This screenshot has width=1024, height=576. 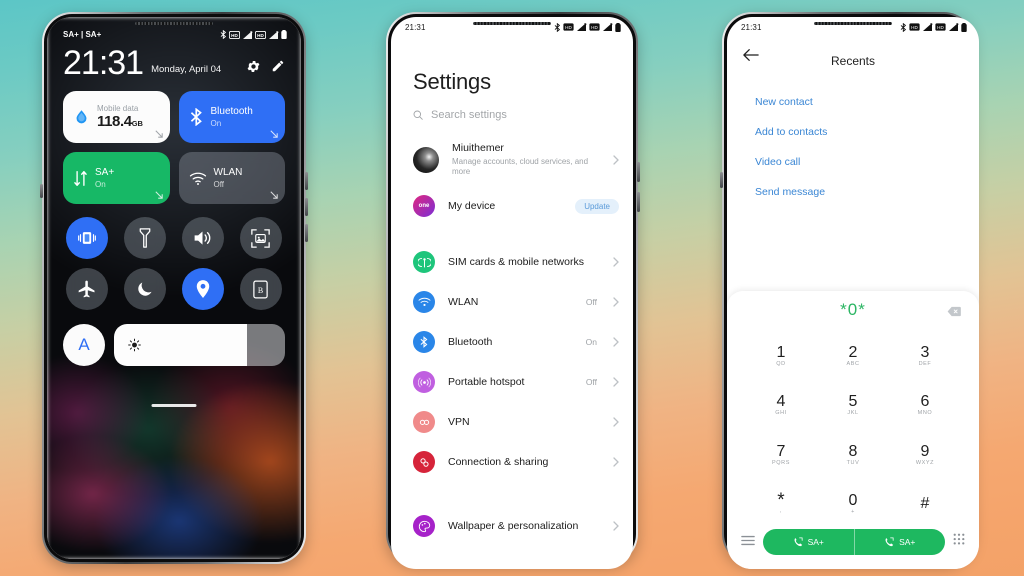 I want to click on status-bar: SA+ | SA+ HD HD, so click(x=174, y=28).